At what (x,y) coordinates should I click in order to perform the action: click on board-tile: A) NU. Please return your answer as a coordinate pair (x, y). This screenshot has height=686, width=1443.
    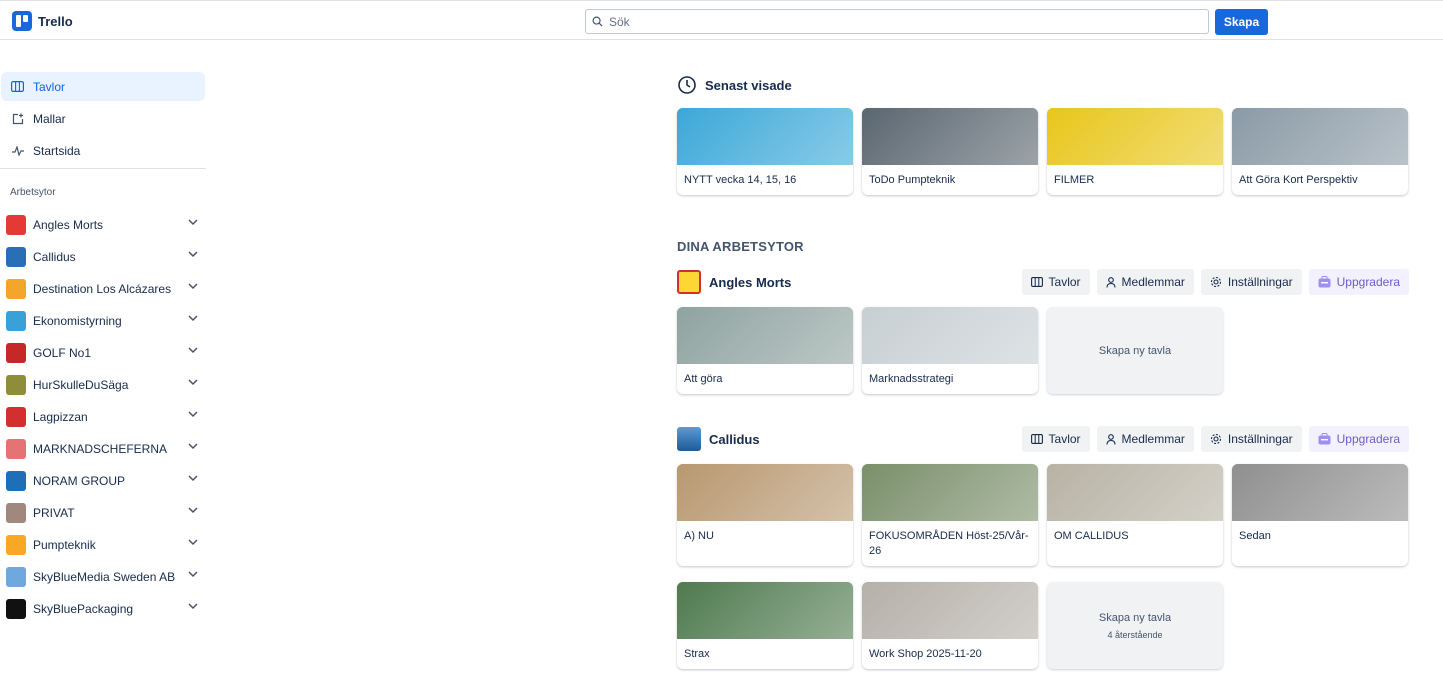
    Looking at the image, I should click on (765, 515).